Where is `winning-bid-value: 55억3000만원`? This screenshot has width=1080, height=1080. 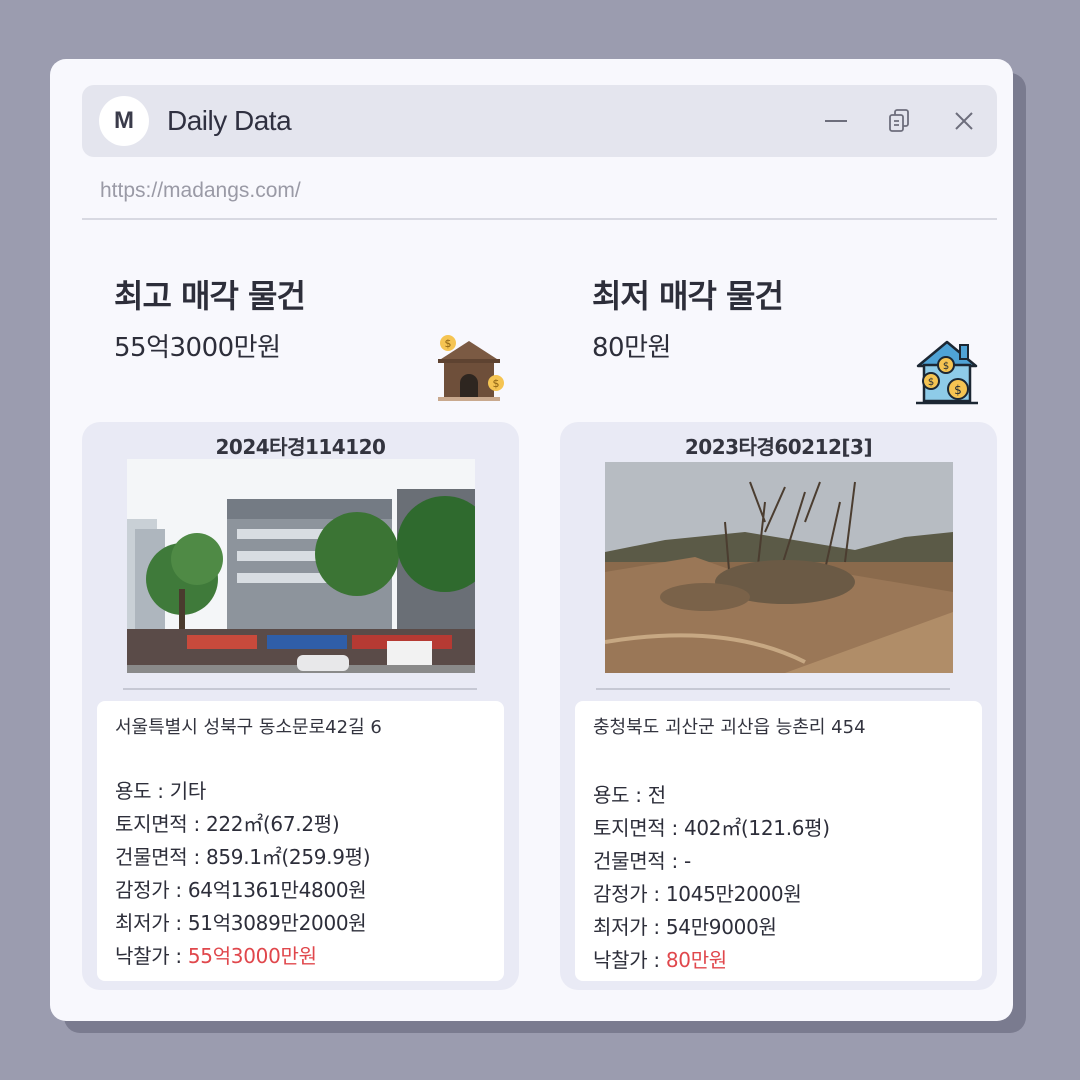 winning-bid-value: 55억3000만원 is located at coordinates (252, 956).